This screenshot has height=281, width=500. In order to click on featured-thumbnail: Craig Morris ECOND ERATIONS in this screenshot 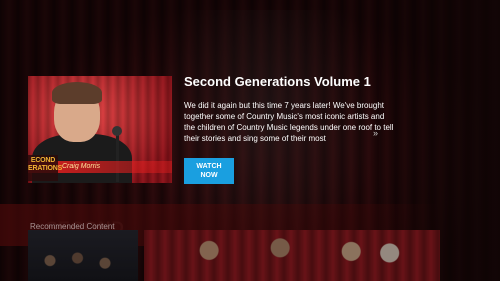, I will do `click(100, 129)`.